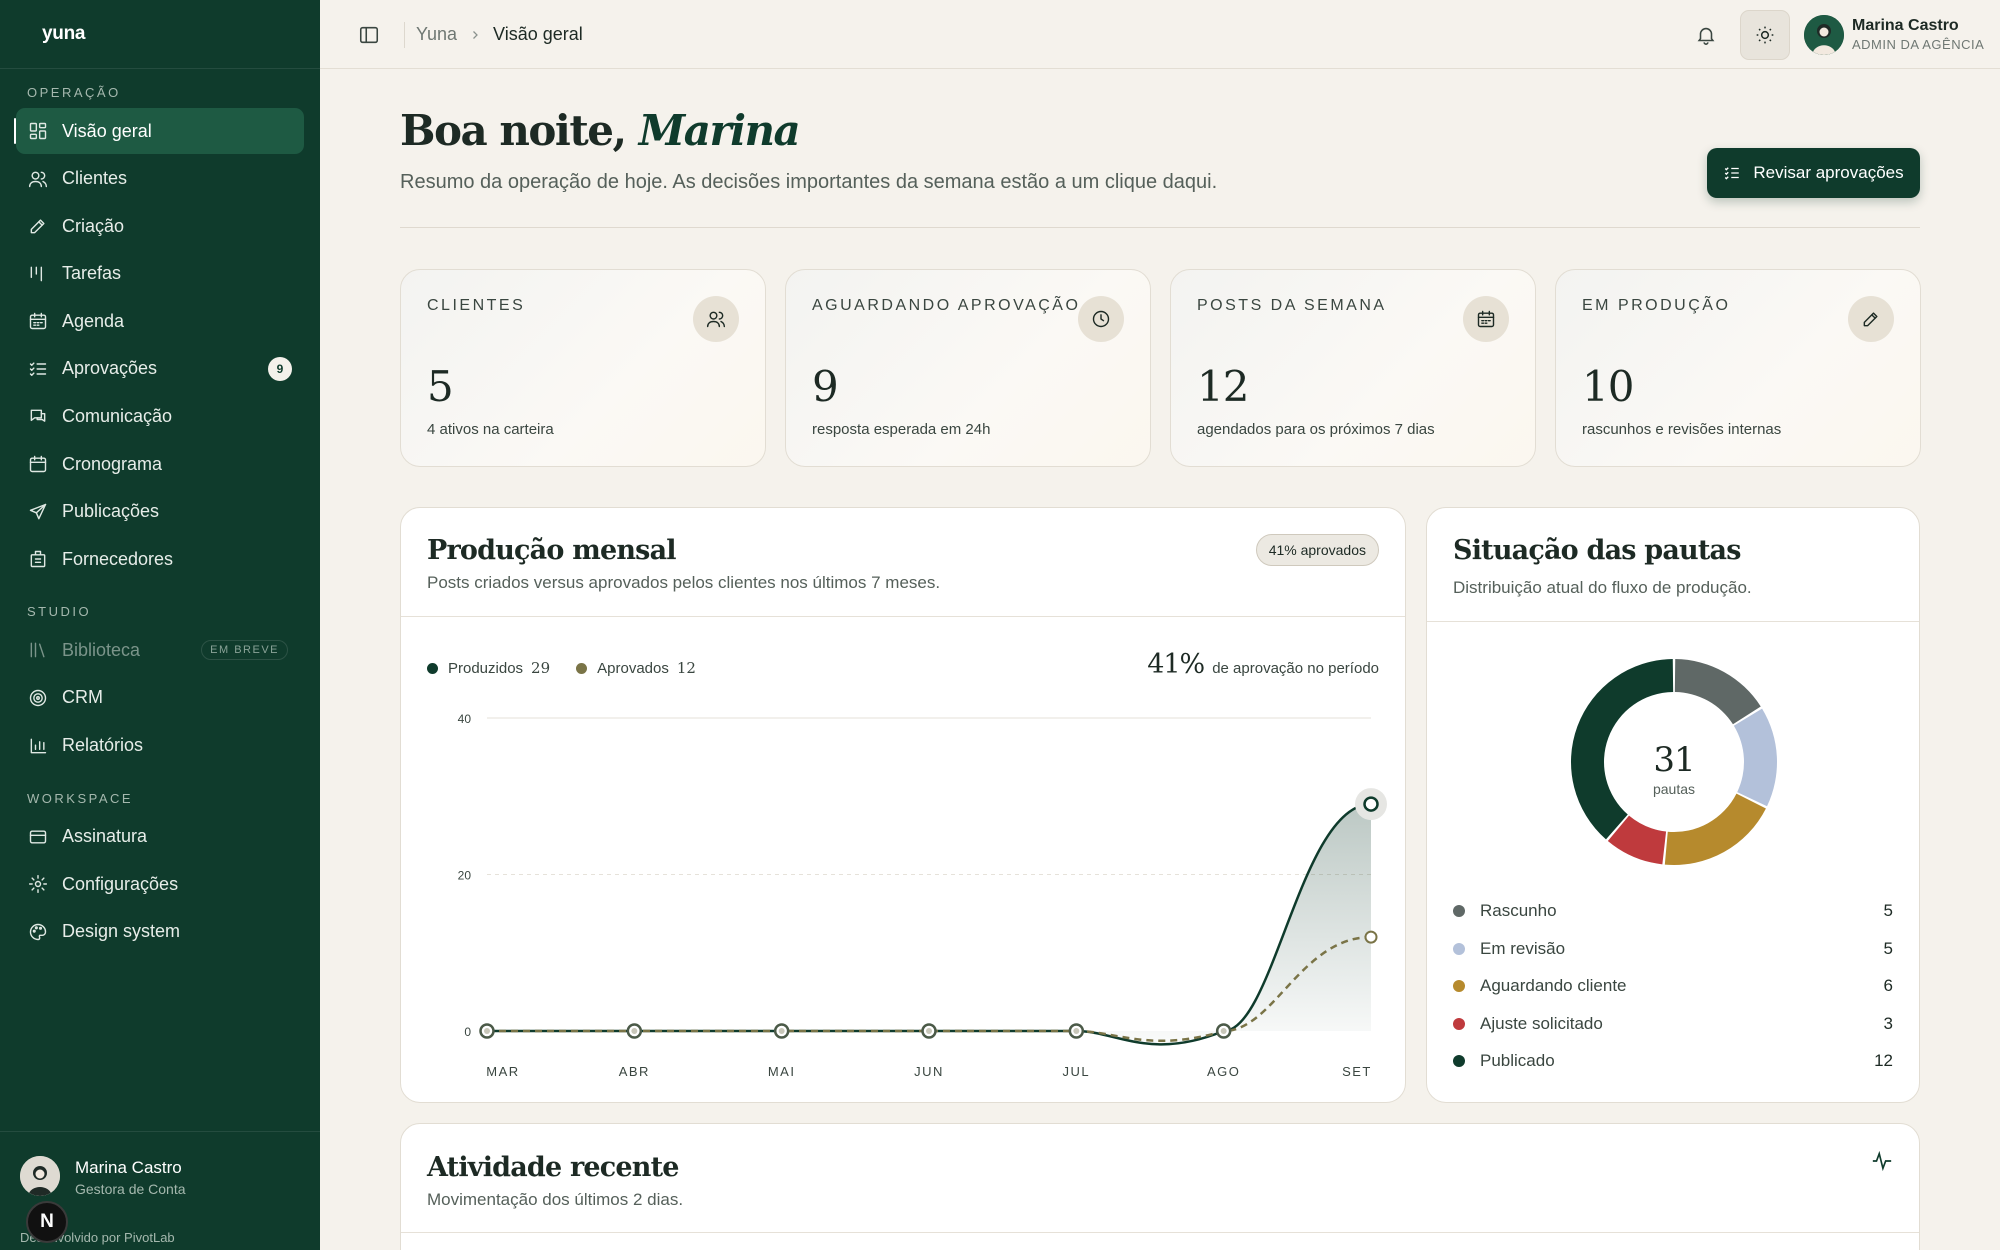 The image size is (2000, 1250). What do you see at coordinates (467, 1032) in the screenshot?
I see `y-tick-label: 0` at bounding box center [467, 1032].